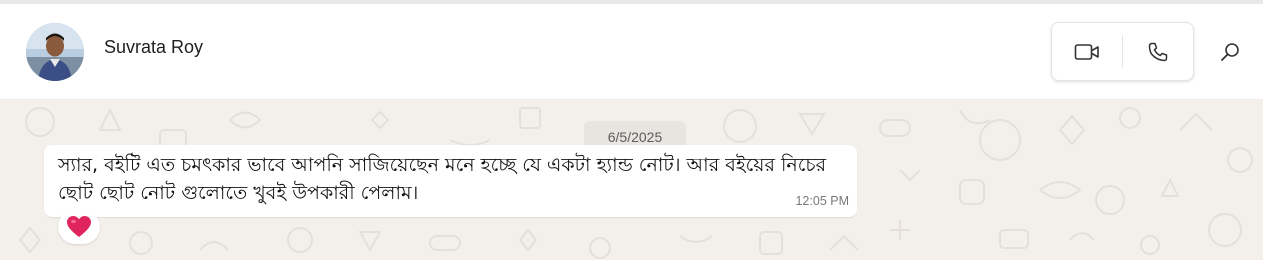 This screenshot has height=260, width=1263. What do you see at coordinates (822, 201) in the screenshot?
I see `message-time: 12:05 PM` at bounding box center [822, 201].